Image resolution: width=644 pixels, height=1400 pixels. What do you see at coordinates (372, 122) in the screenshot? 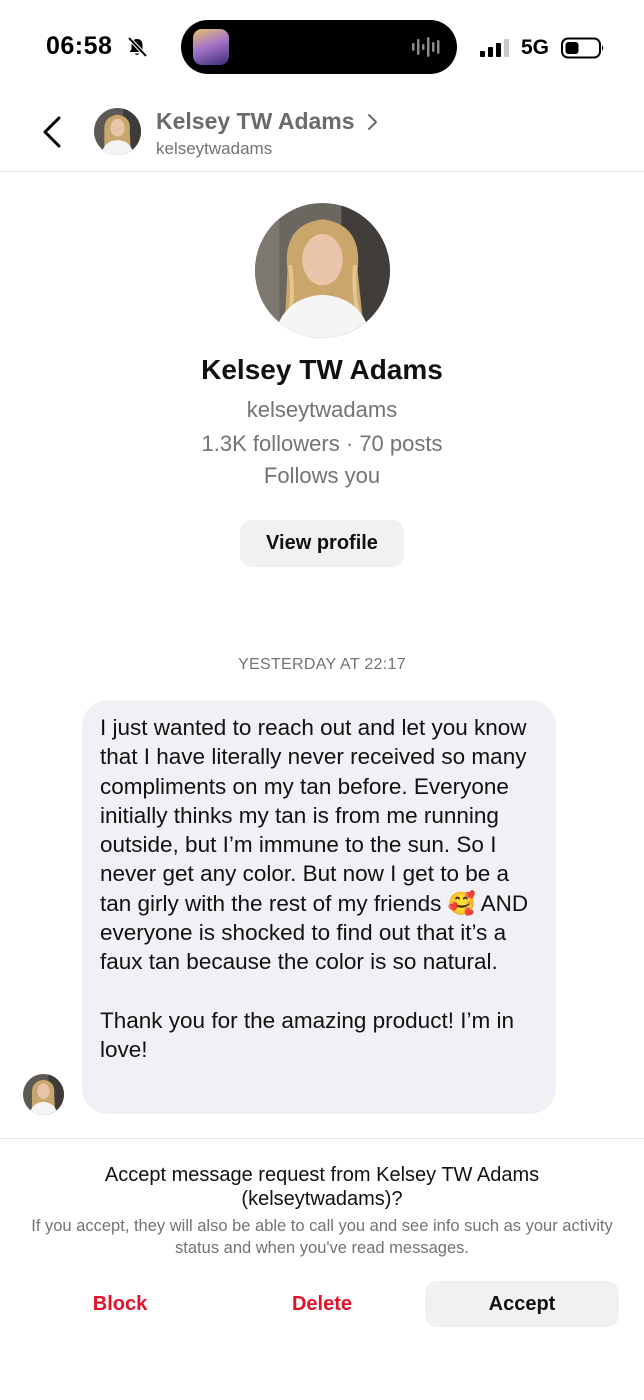
I see `chevron-right-icon` at bounding box center [372, 122].